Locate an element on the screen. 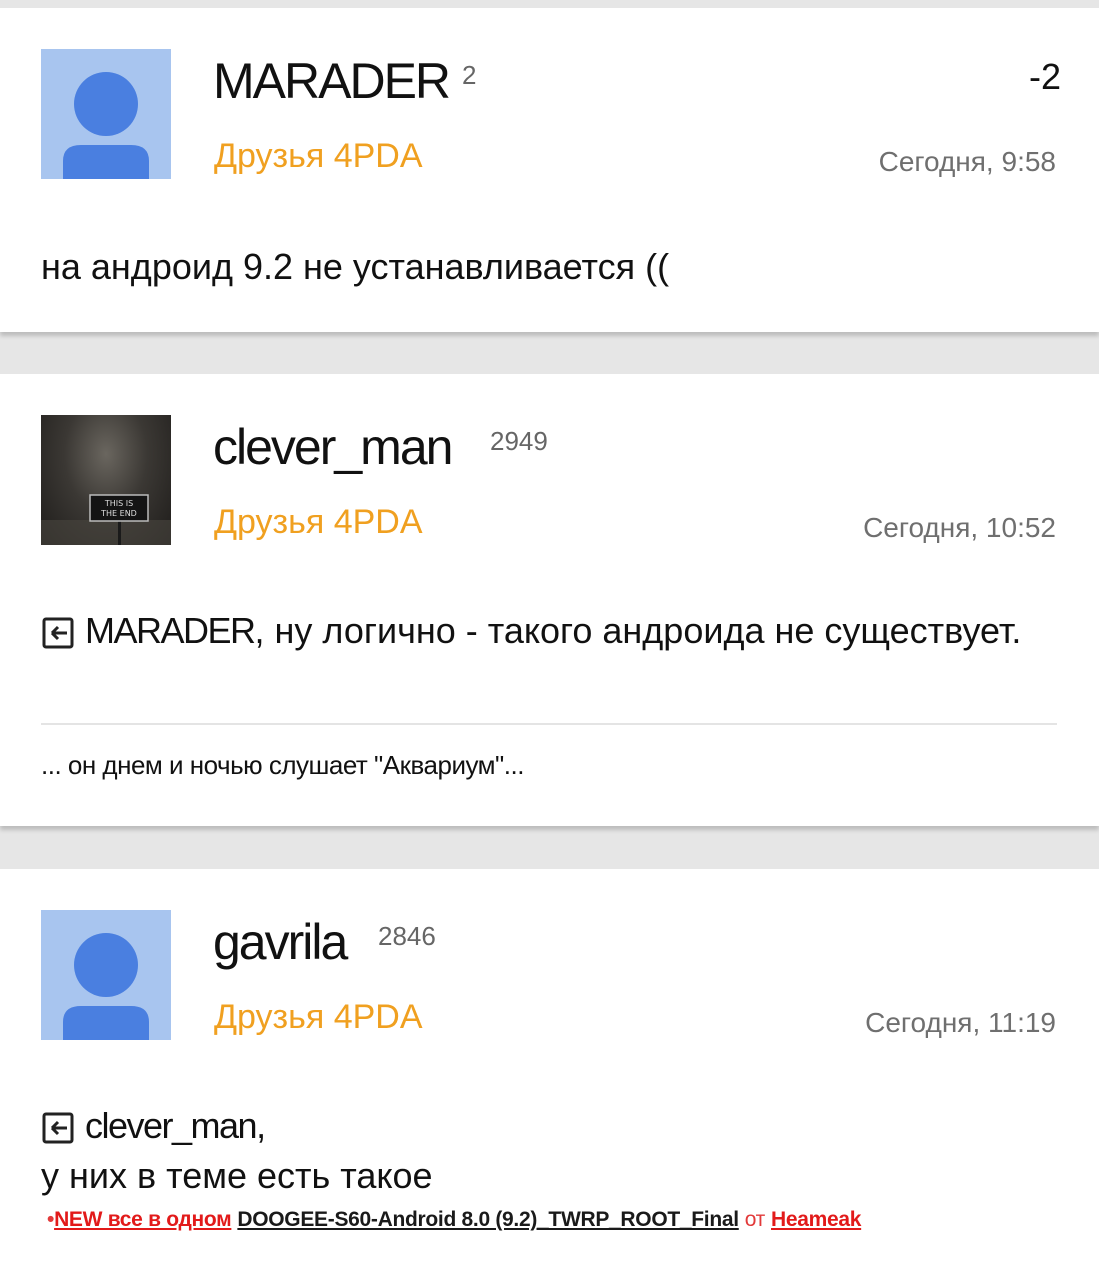 The image size is (1099, 1280). post-author: gavrila is located at coordinates (280, 942).